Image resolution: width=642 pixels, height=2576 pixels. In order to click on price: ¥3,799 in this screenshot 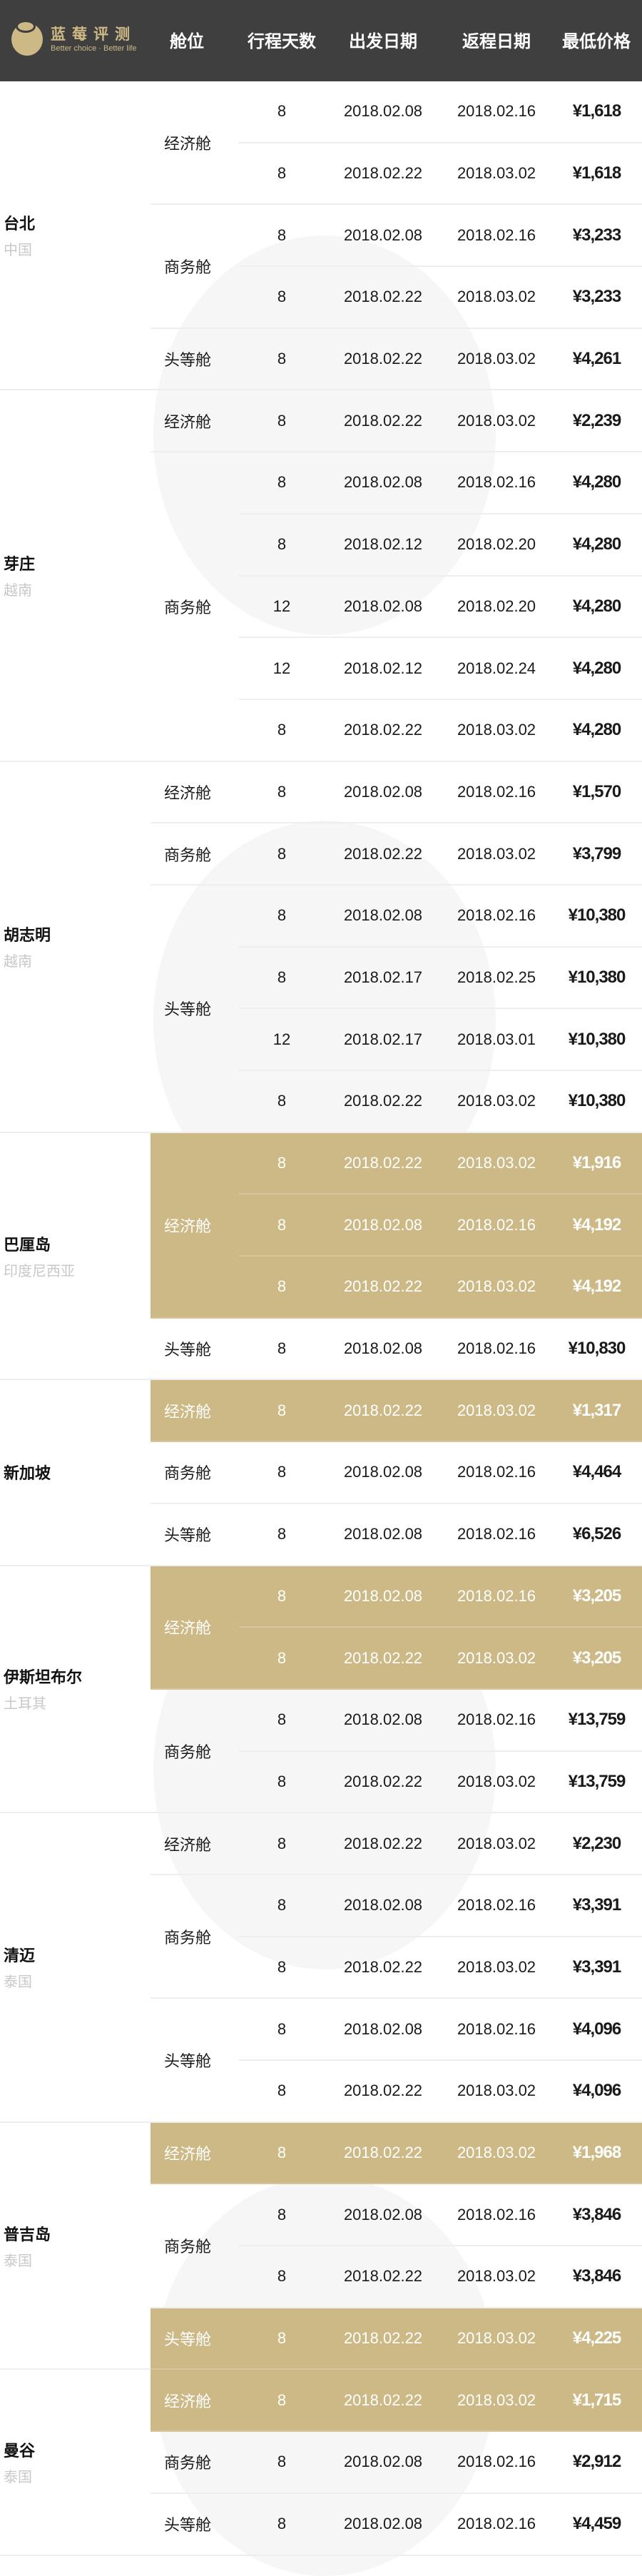, I will do `click(596, 854)`.